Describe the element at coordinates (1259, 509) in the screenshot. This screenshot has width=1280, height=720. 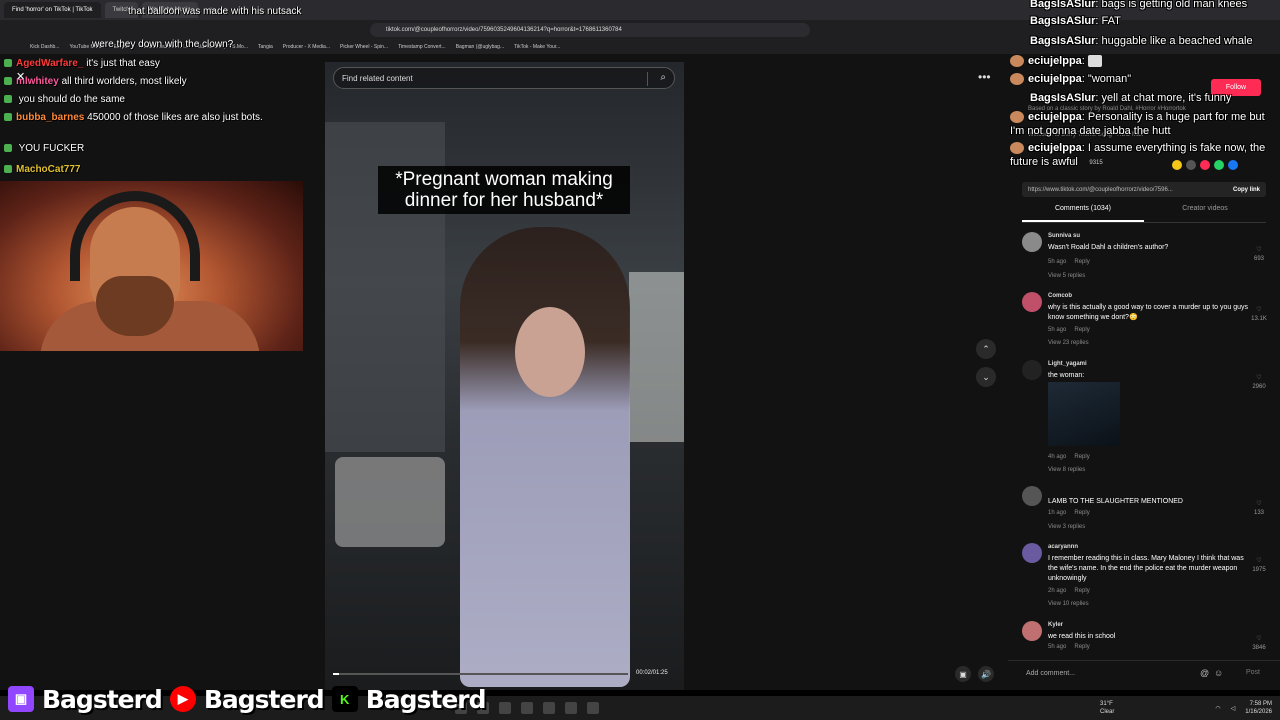
I see `like-button: ♡ 133` at that location.